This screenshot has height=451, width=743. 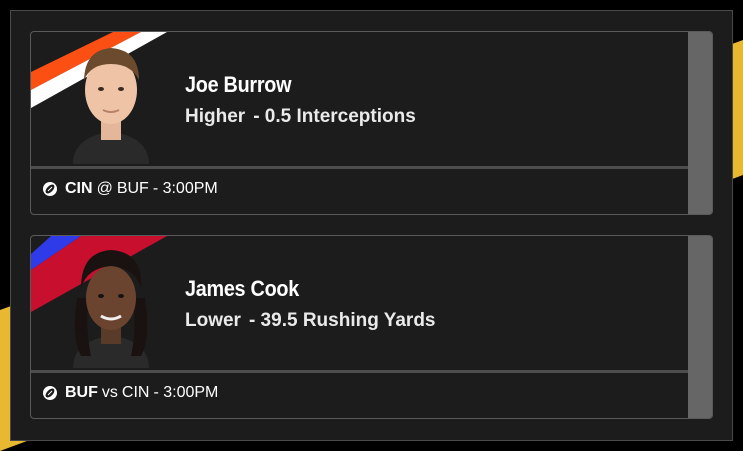 I want to click on game-info: CIN @ BUF - 3:00PM, so click(x=130, y=189).